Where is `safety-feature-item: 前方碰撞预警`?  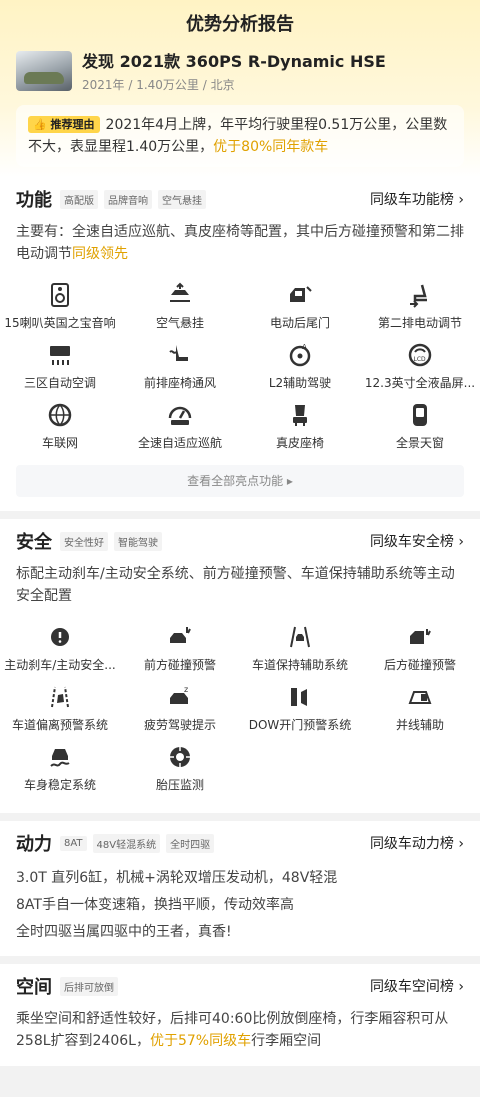
safety-feature-item: 前方碰撞预警 is located at coordinates (180, 653).